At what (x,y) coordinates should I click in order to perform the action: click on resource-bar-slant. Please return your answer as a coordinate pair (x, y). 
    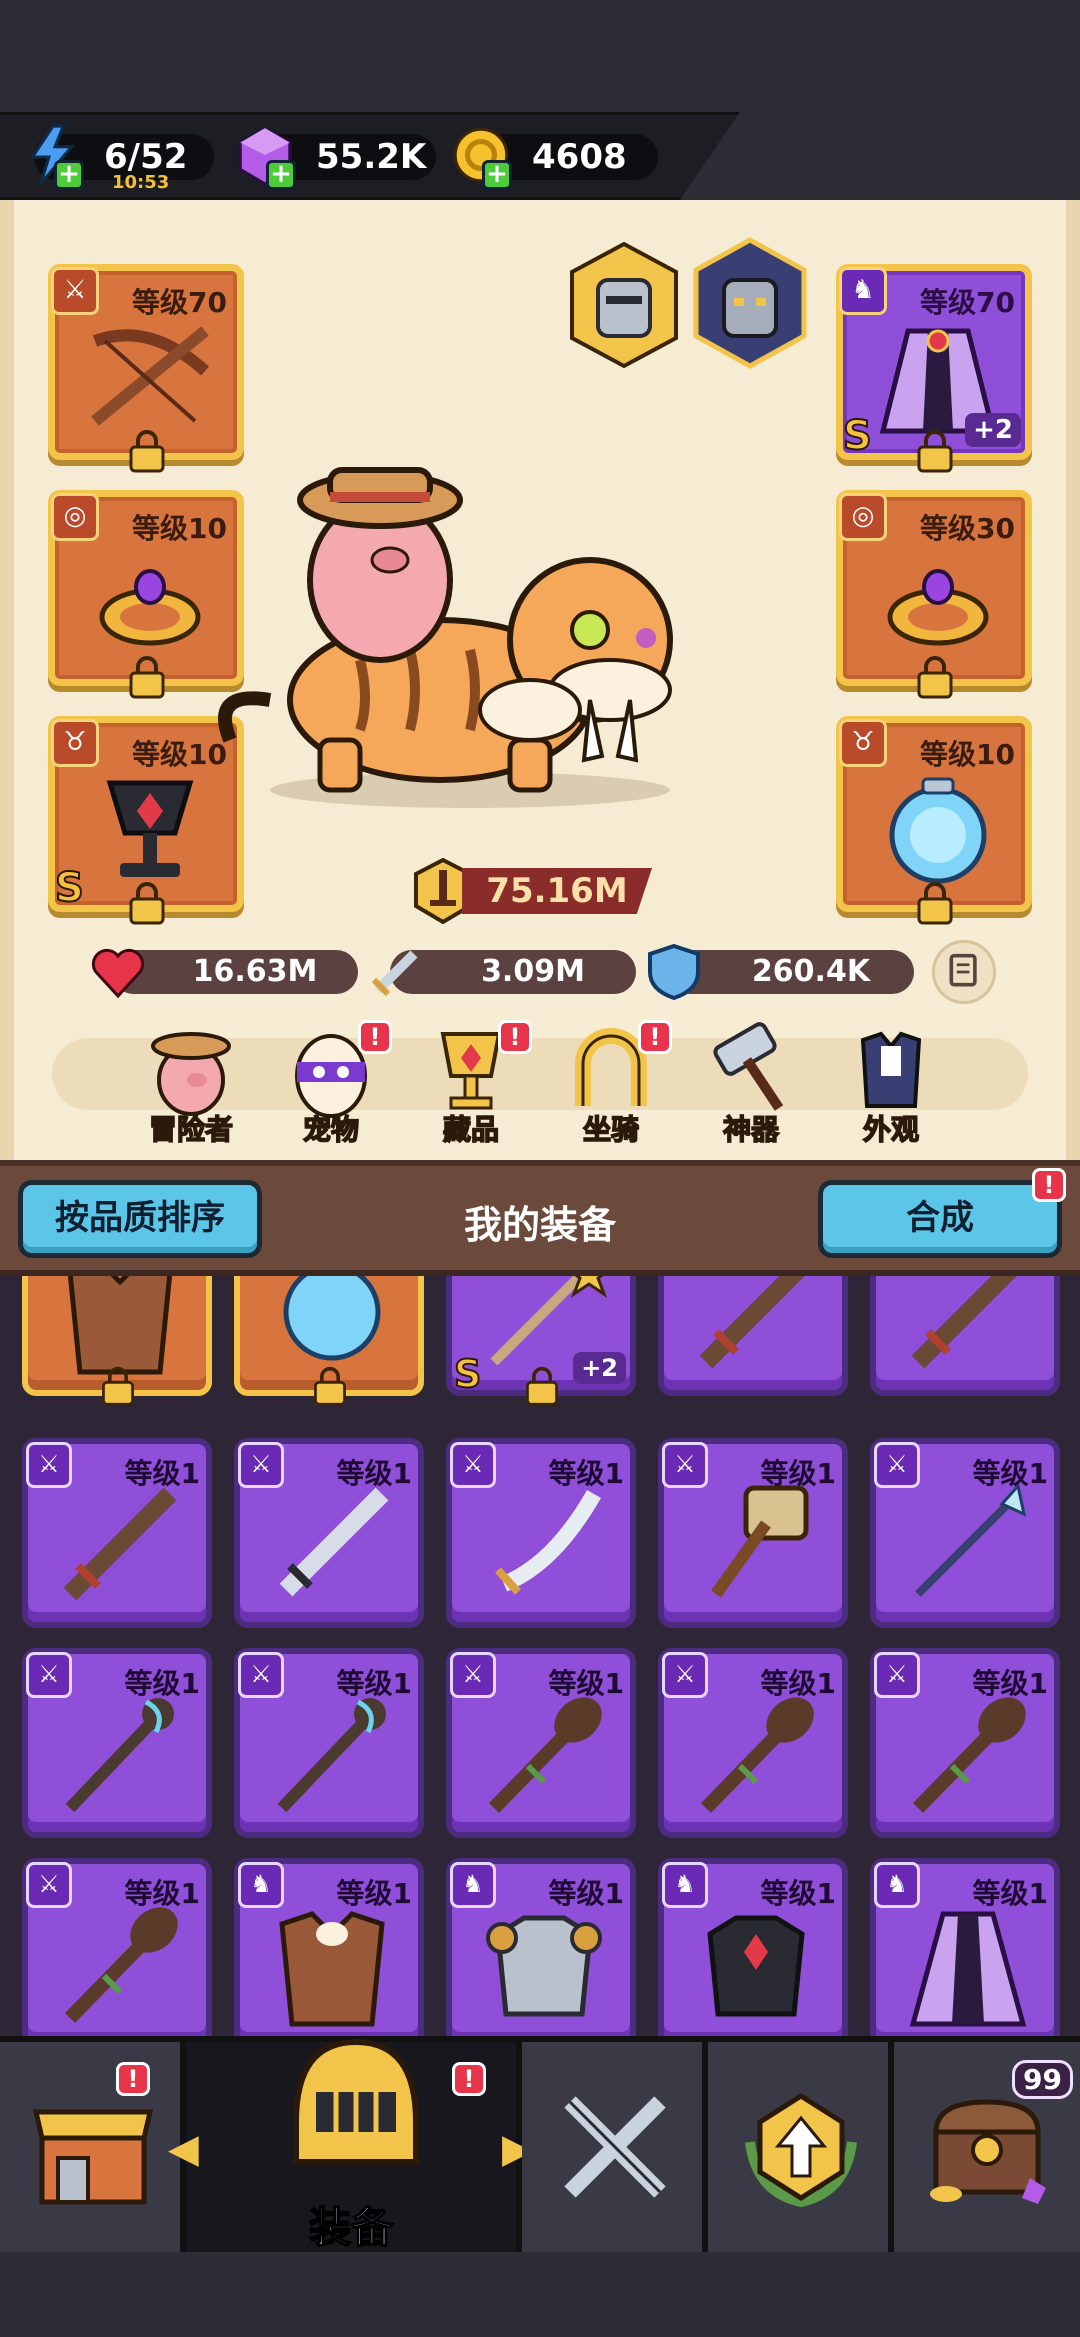
    Looking at the image, I should click on (880, 156).